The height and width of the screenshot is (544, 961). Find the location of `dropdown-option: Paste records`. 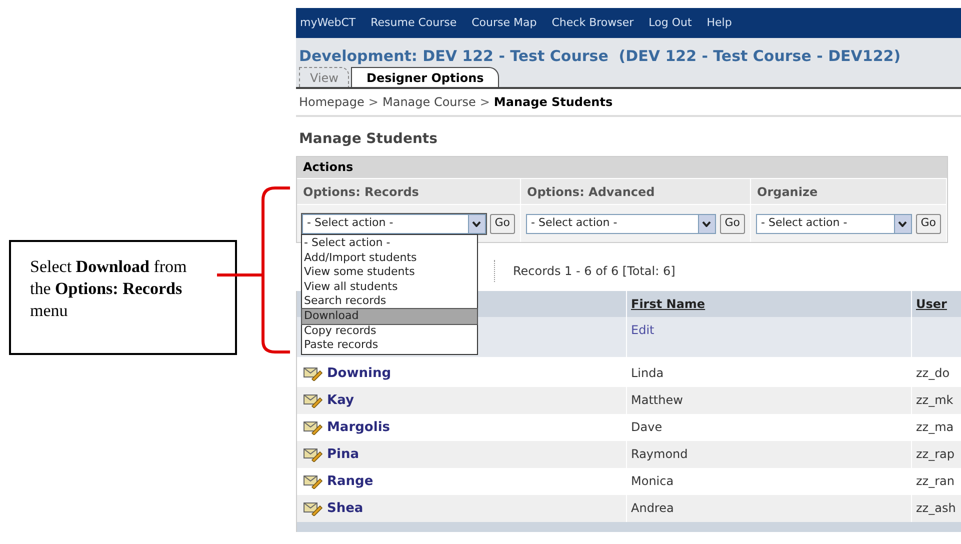

dropdown-option: Paste records is located at coordinates (389, 345).